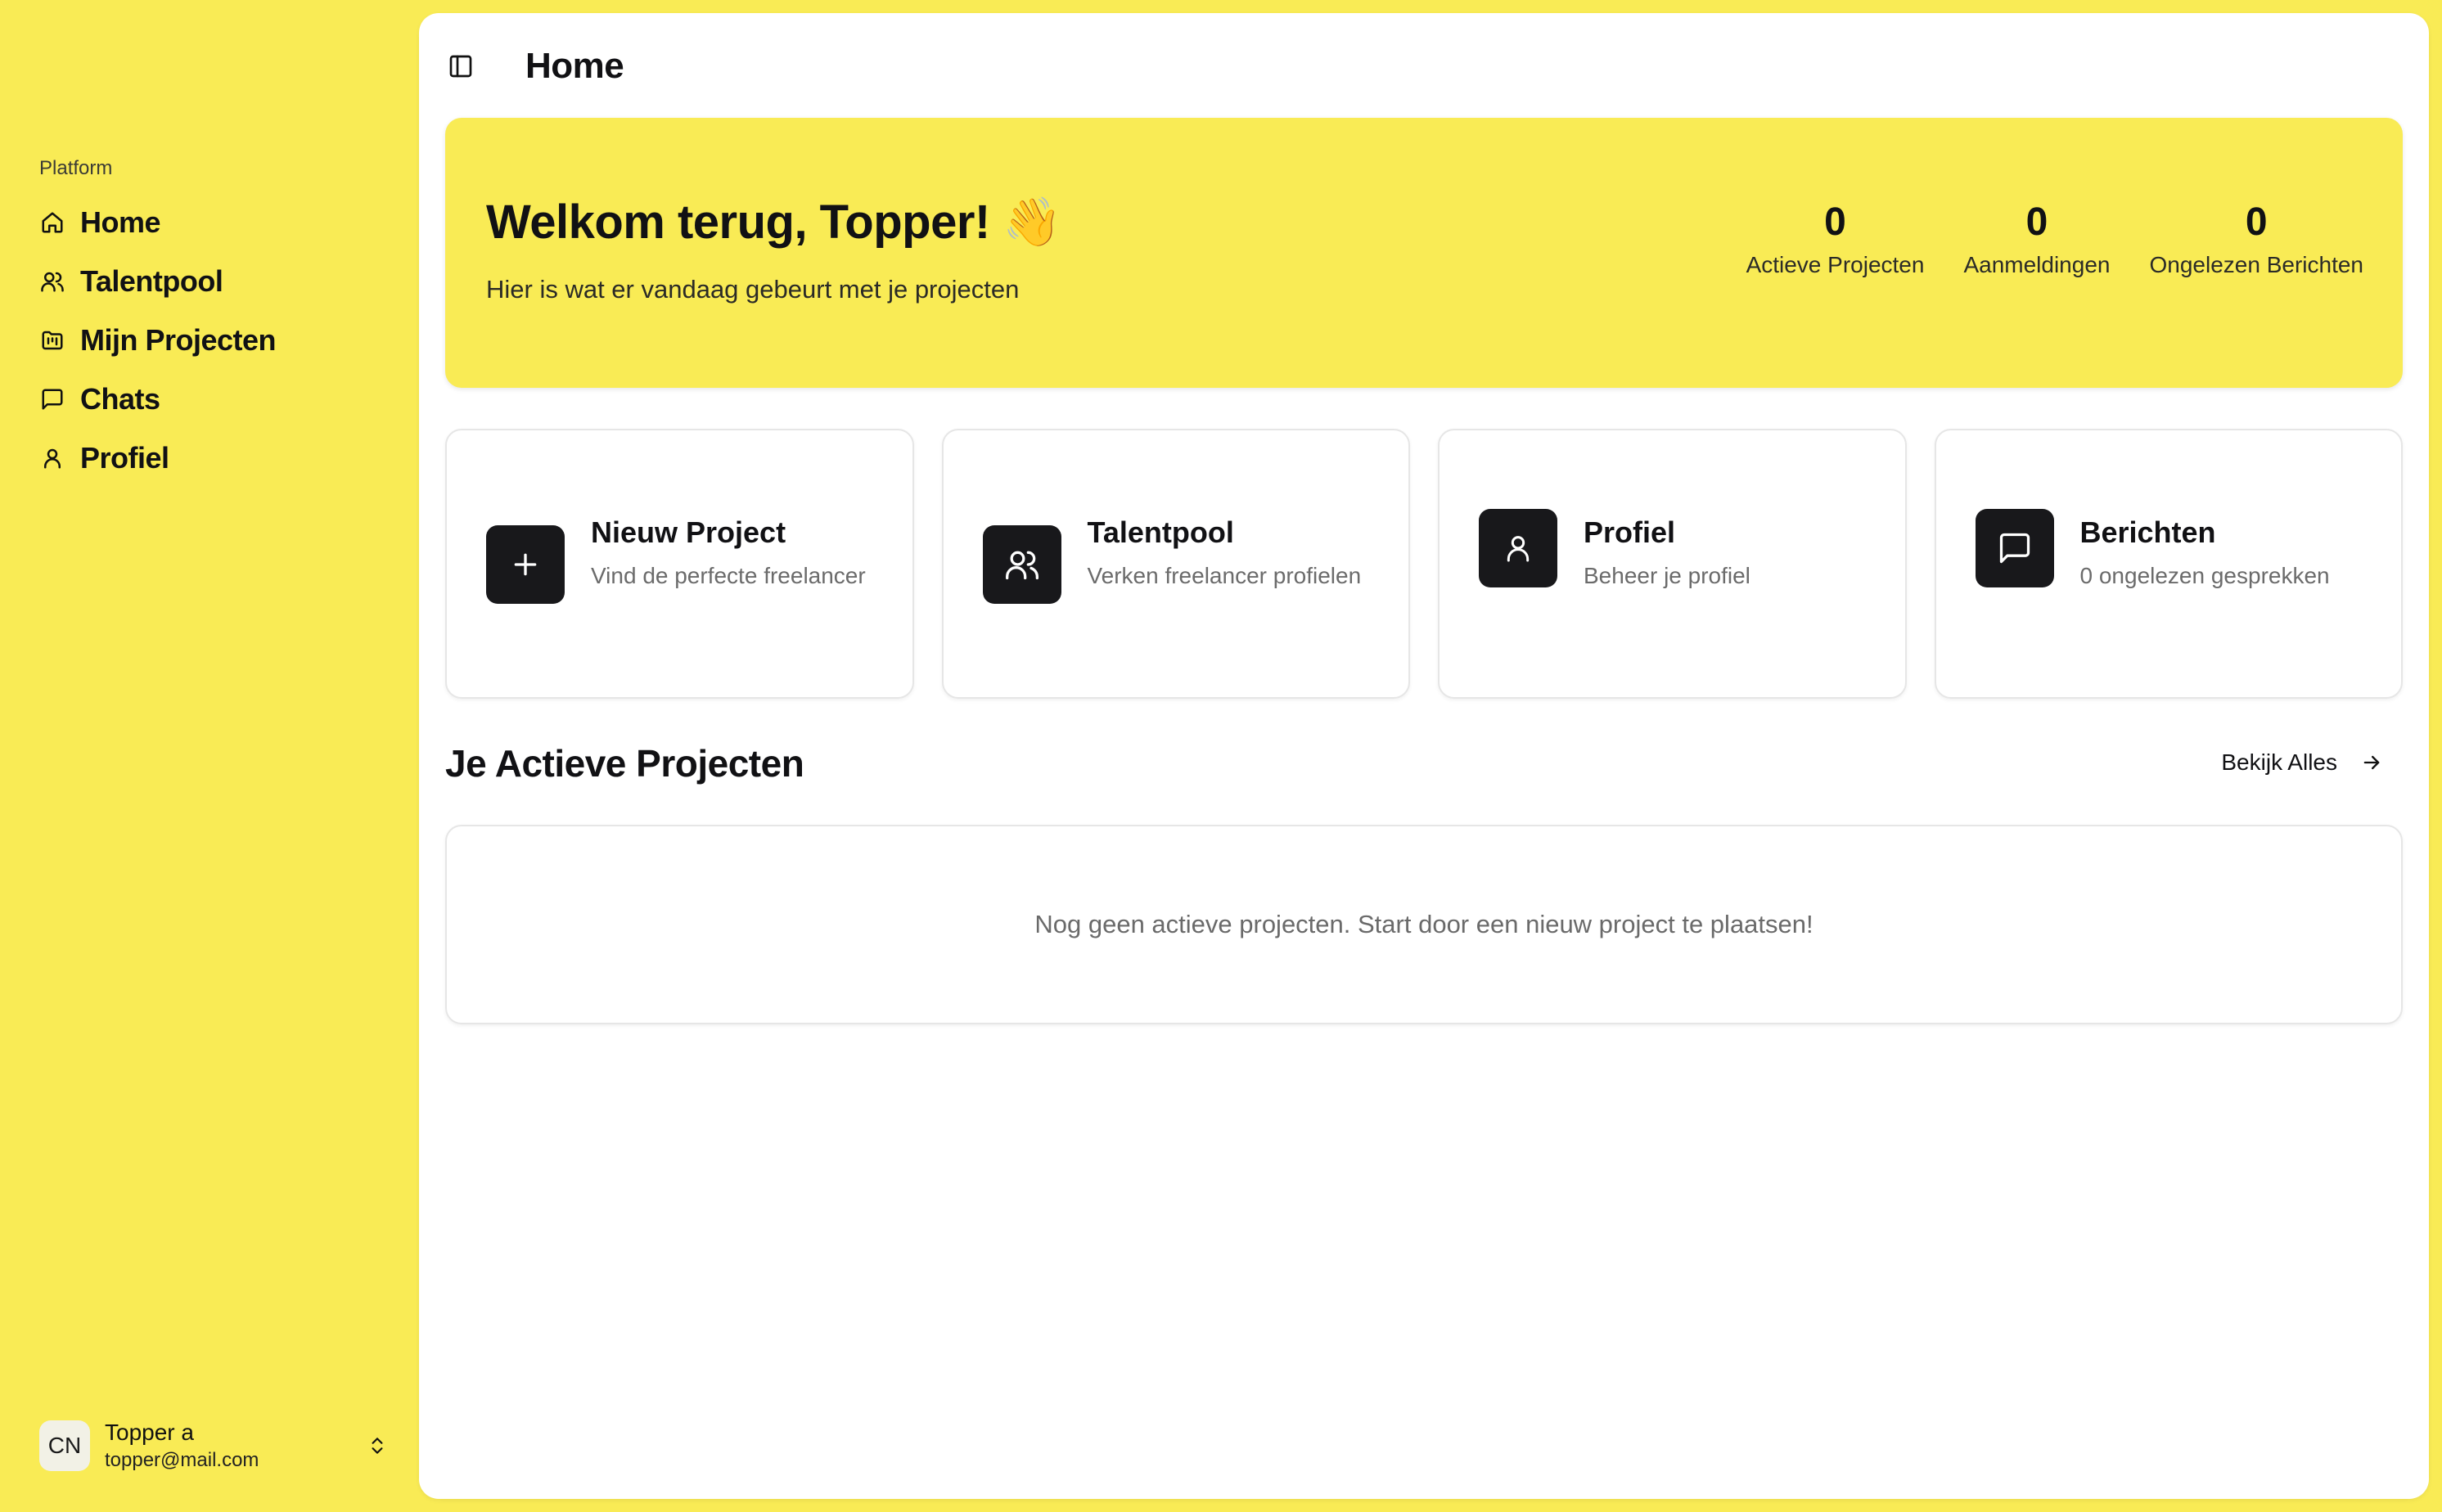 This screenshot has width=2442, height=1512. What do you see at coordinates (774, 223) in the screenshot?
I see `welcome-title: Welkom terug, Topper! 👋` at bounding box center [774, 223].